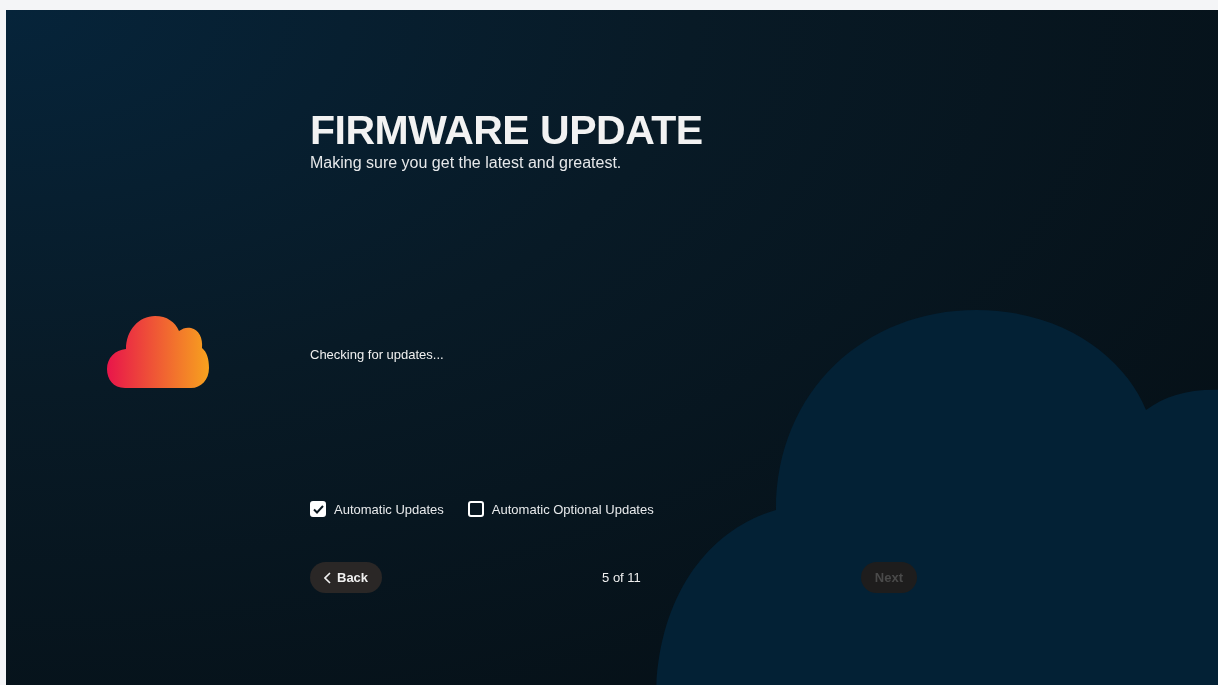 The height and width of the screenshot is (685, 1218). Describe the element at coordinates (389, 509) in the screenshot. I see `checkbox-label: Automatic Updates` at that location.